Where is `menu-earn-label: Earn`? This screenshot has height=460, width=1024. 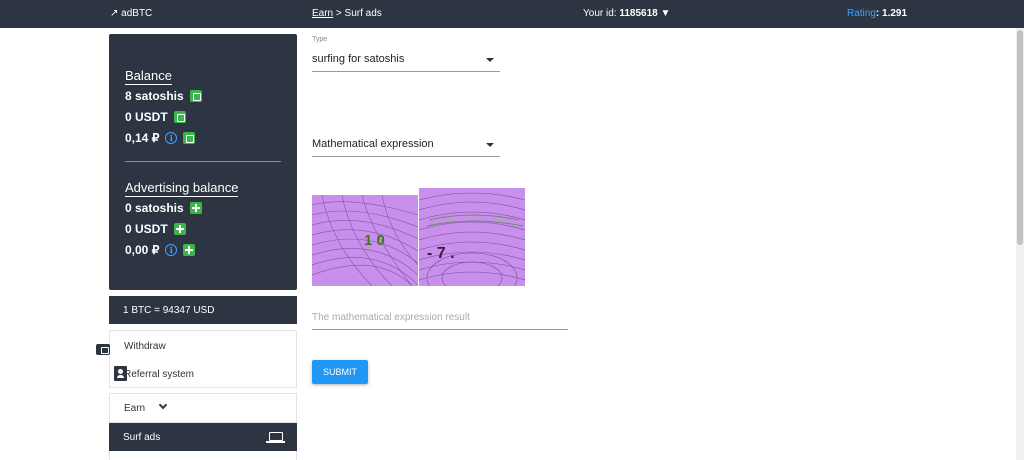
menu-earn-label: Earn is located at coordinates (135, 408).